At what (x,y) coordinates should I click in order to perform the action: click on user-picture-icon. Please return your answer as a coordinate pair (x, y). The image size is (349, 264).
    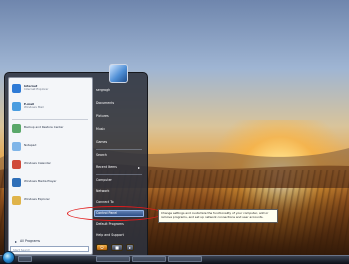
    Looking at the image, I should click on (118, 73).